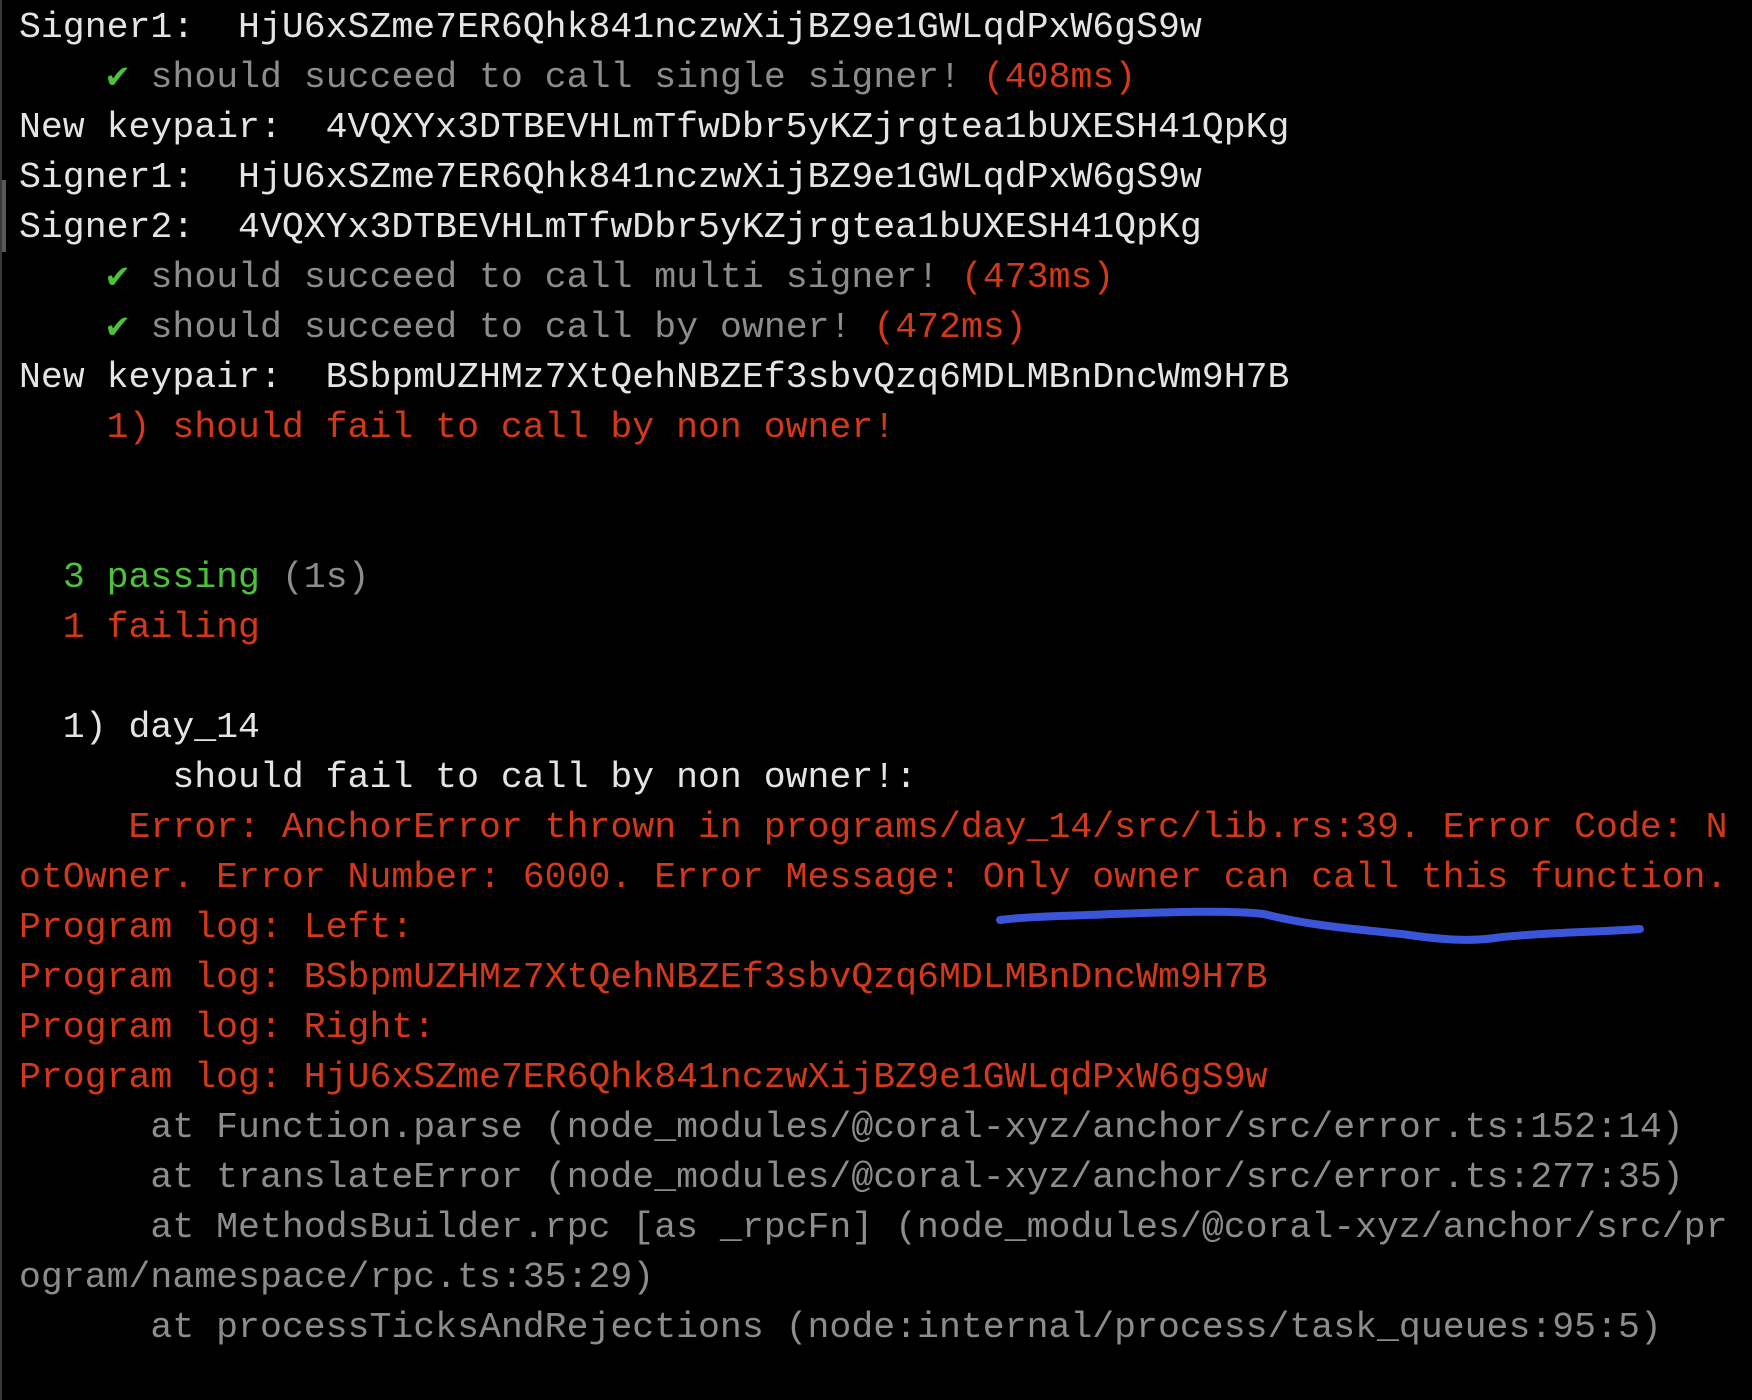 This screenshot has height=1400, width=1752. I want to click on line-text: Program log: Right:, so click(227, 1027).